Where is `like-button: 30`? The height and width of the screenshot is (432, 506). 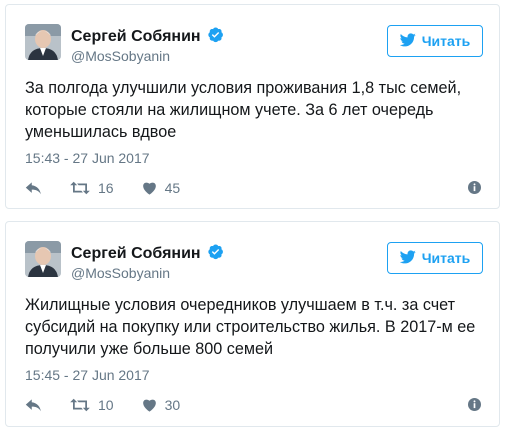 like-button: 30 is located at coordinates (161, 405).